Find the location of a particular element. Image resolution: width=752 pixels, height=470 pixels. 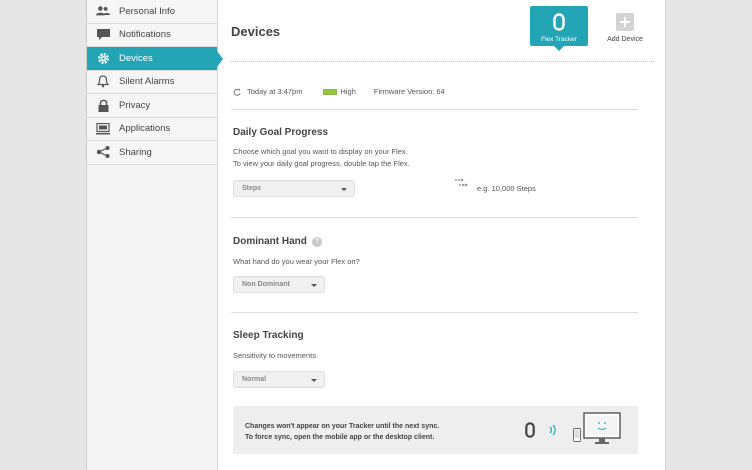

people-icon is located at coordinates (103, 11).